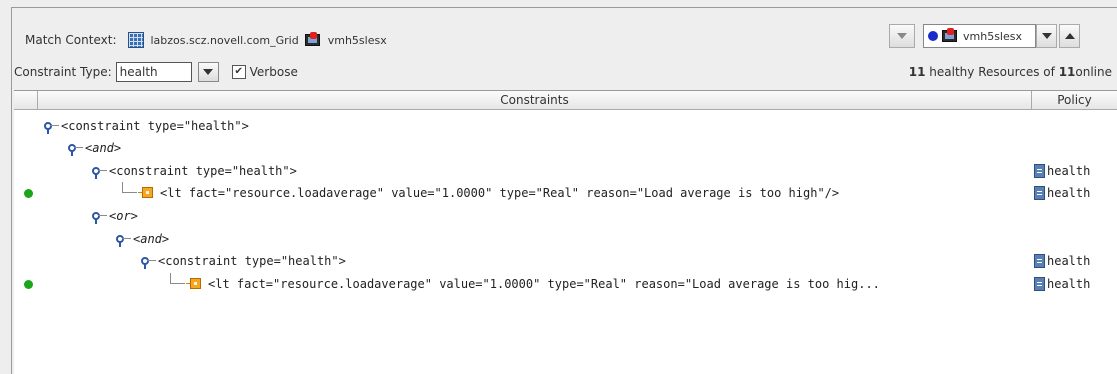 This screenshot has height=374, width=1117. What do you see at coordinates (917, 72) in the screenshot?
I see `healthy-count: 11` at bounding box center [917, 72].